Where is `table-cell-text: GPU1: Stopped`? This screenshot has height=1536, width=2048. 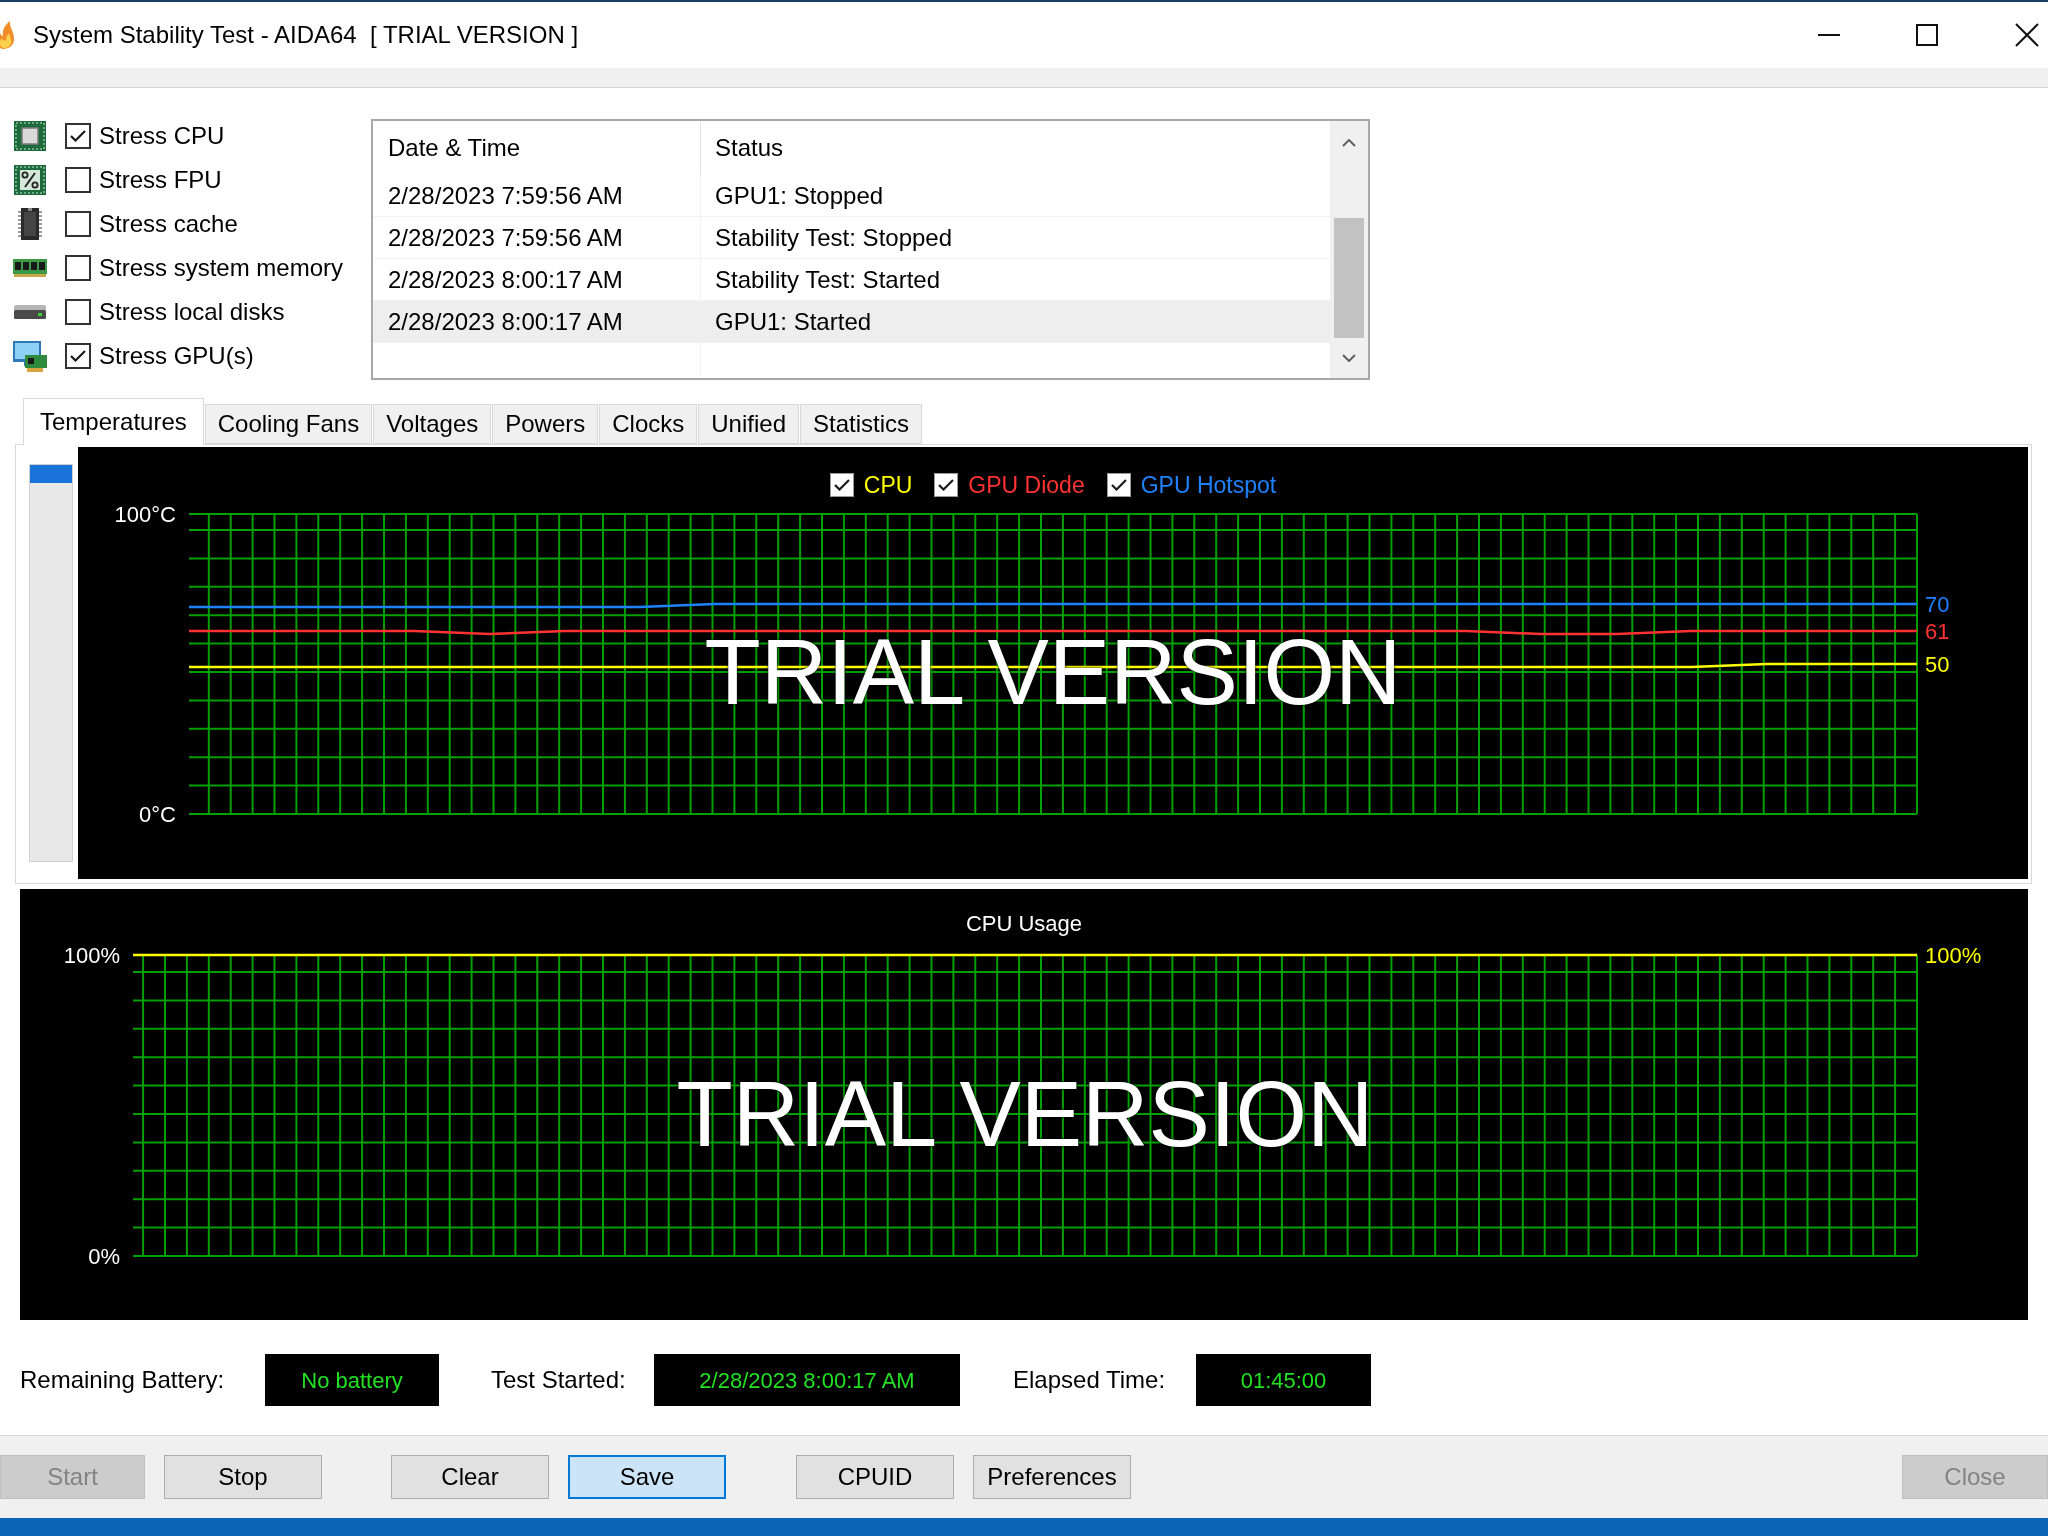 table-cell-text: GPU1: Stopped is located at coordinates (799, 195).